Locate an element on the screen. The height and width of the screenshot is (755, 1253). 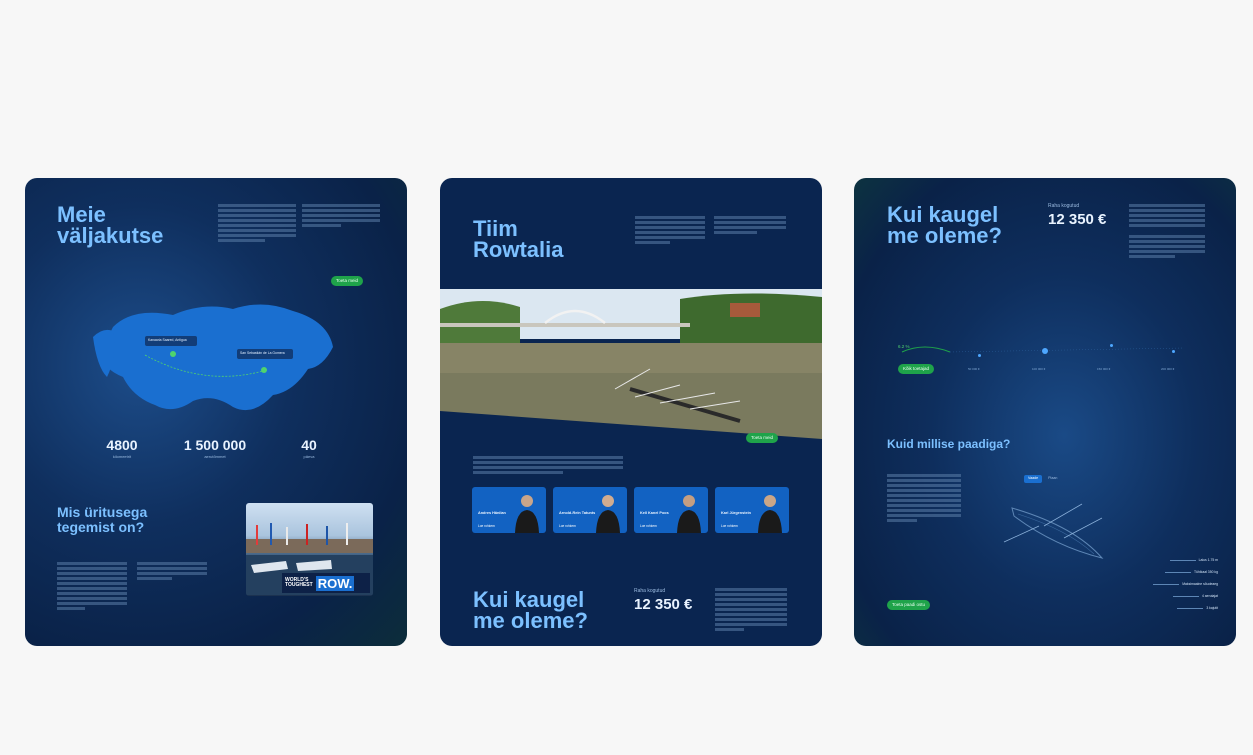
panel3-raised-amount: 12 350 € is located at coordinates (1077, 219).